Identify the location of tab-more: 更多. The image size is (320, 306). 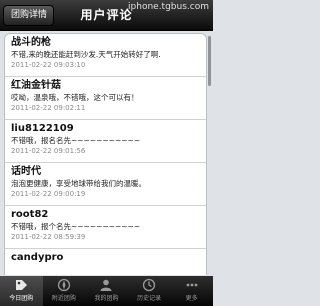
(191, 291).